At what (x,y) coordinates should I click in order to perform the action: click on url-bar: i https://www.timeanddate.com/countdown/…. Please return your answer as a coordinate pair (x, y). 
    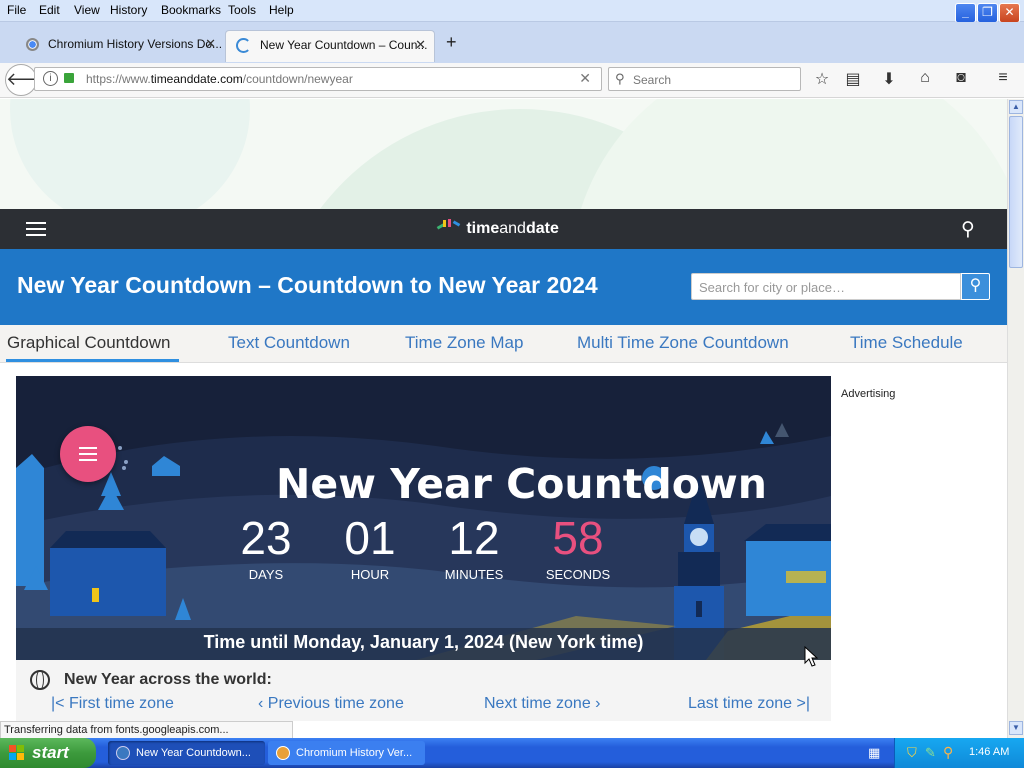
    Looking at the image, I should click on (318, 79).